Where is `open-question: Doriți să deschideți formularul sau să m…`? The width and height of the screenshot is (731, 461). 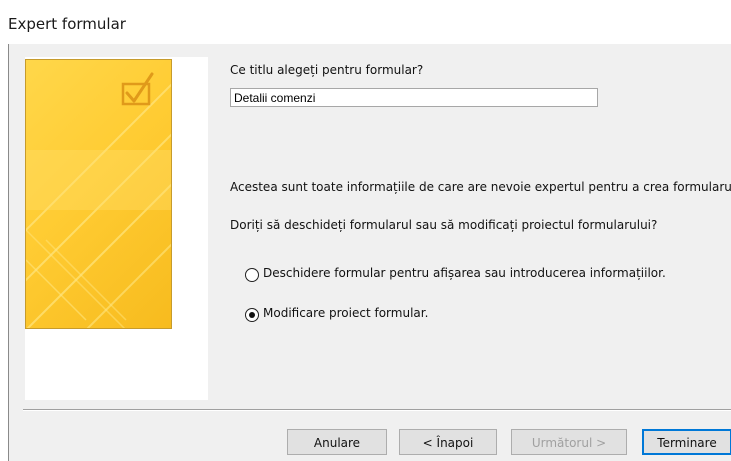 open-question: Doriți să deschideți formularul sau să m… is located at coordinates (444, 225).